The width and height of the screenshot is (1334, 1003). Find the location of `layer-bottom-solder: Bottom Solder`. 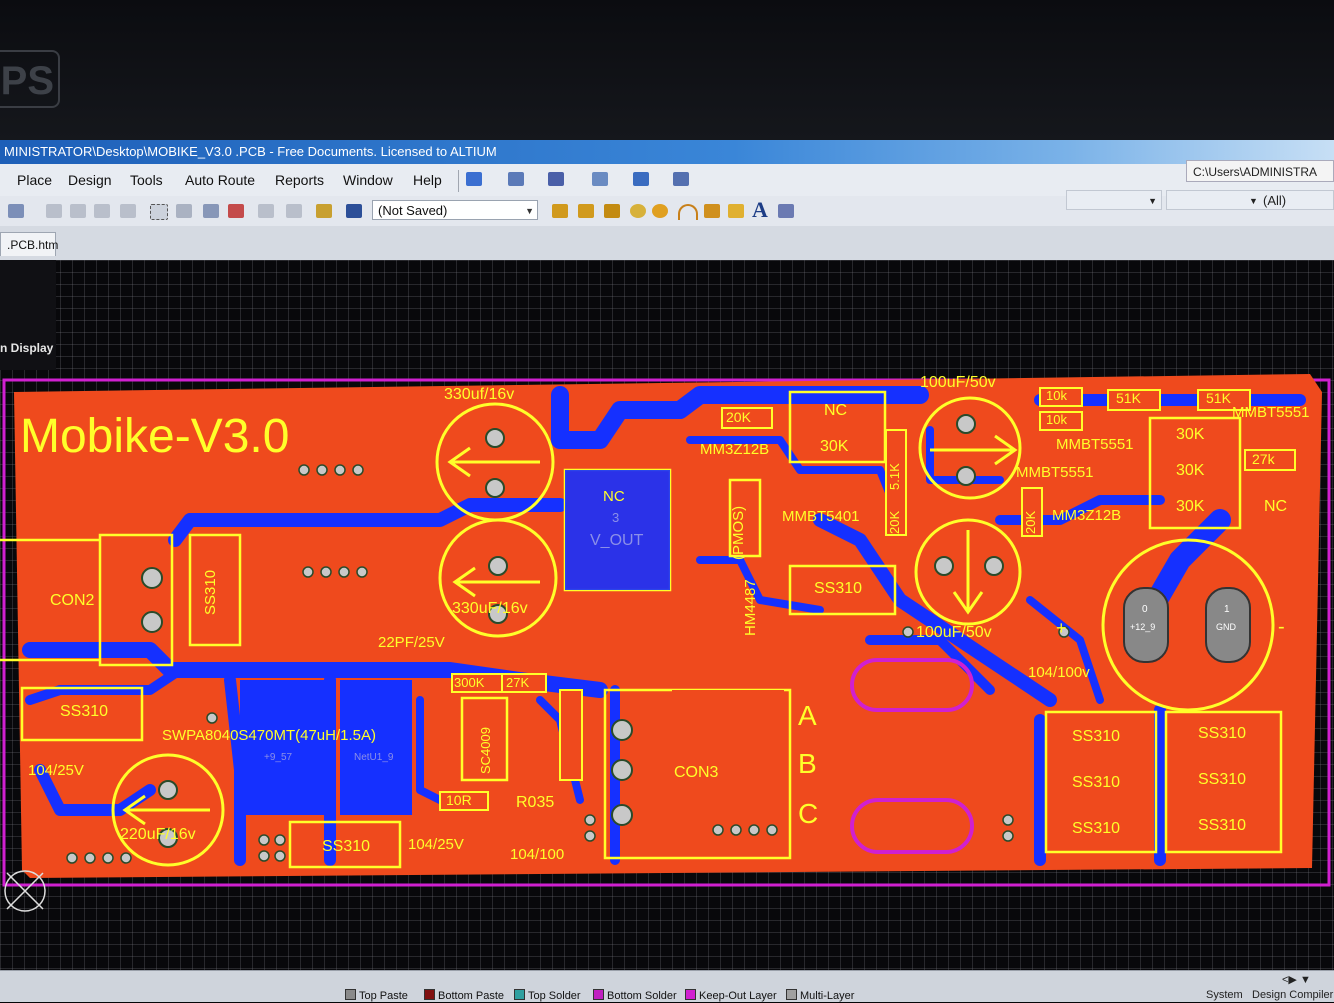

layer-bottom-solder: Bottom Solder is located at coordinates (635, 995).